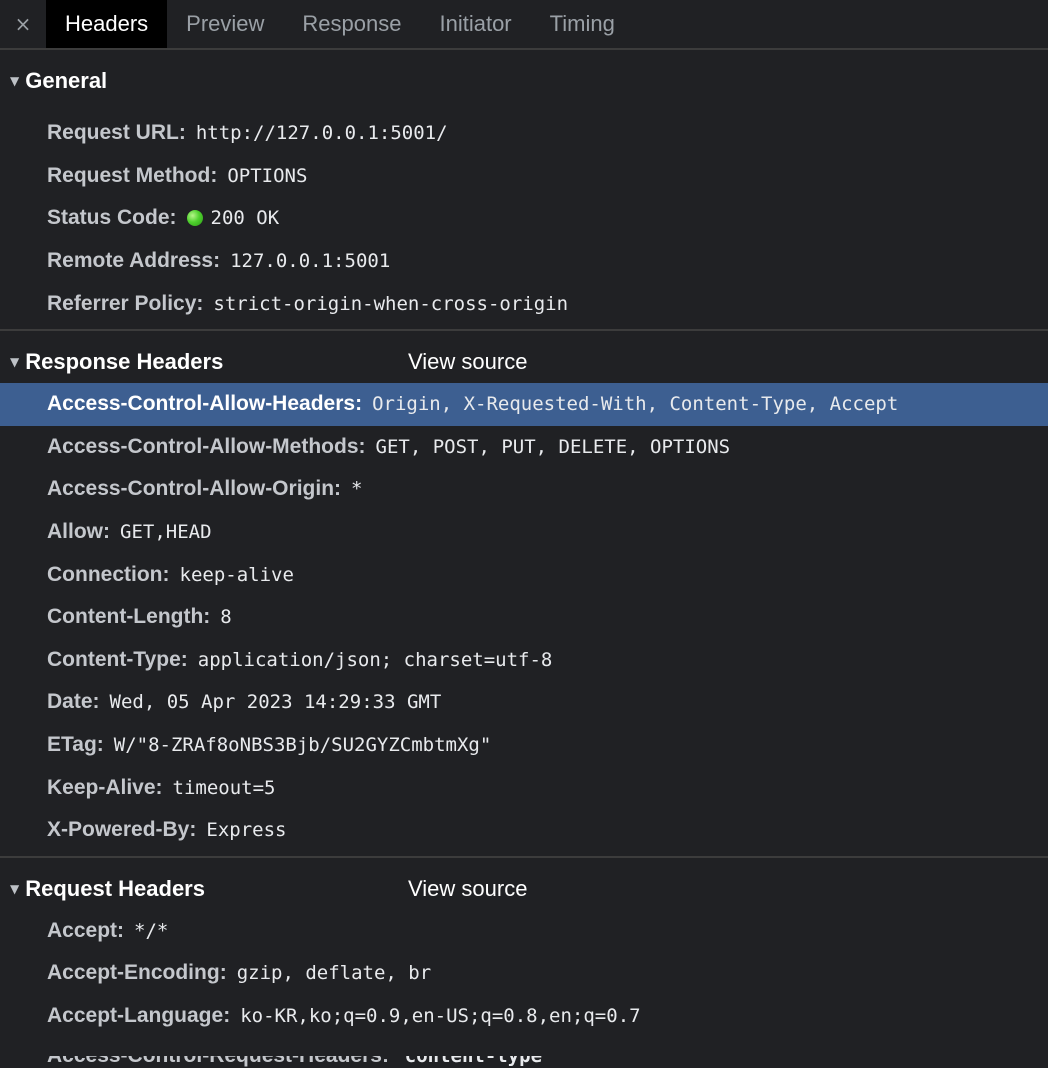 Image resolution: width=1048 pixels, height=1068 pixels. What do you see at coordinates (582, 24) in the screenshot?
I see `tab-timing: Timing` at bounding box center [582, 24].